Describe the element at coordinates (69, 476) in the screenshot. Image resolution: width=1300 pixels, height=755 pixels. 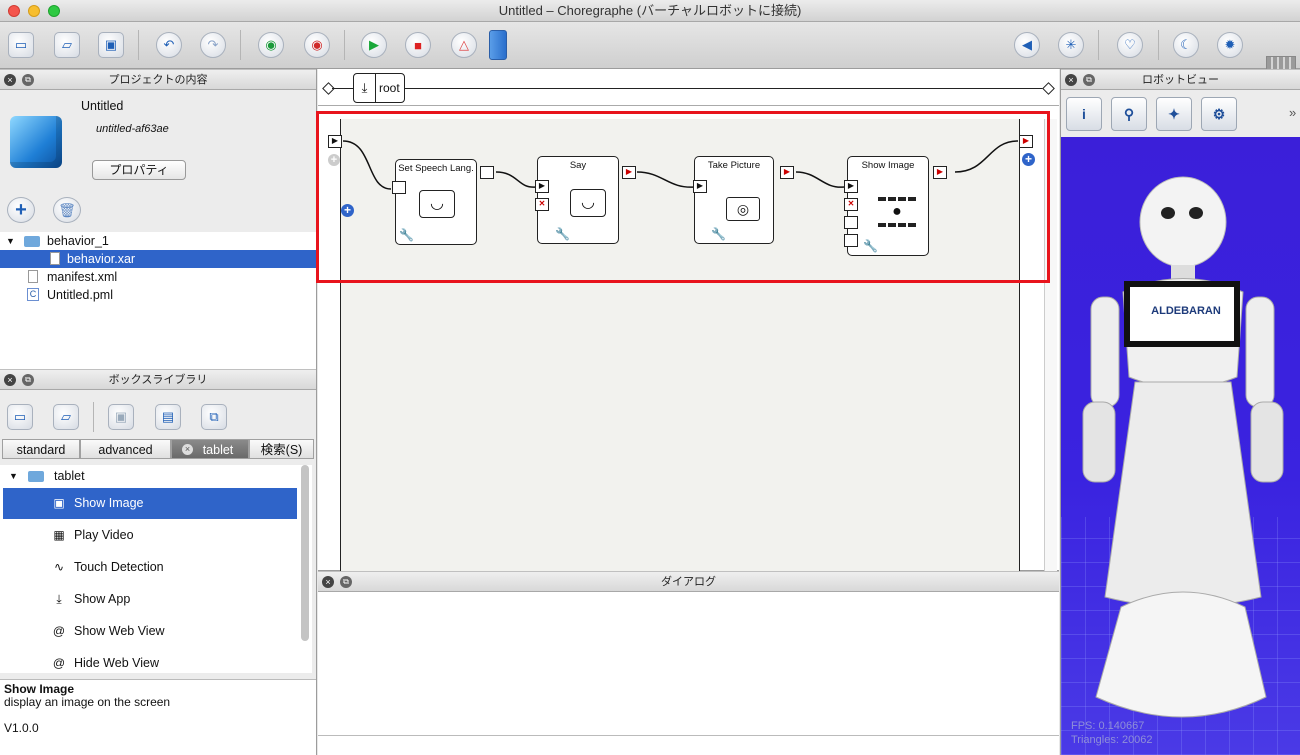
I see `library-folder-label: tablet` at that location.